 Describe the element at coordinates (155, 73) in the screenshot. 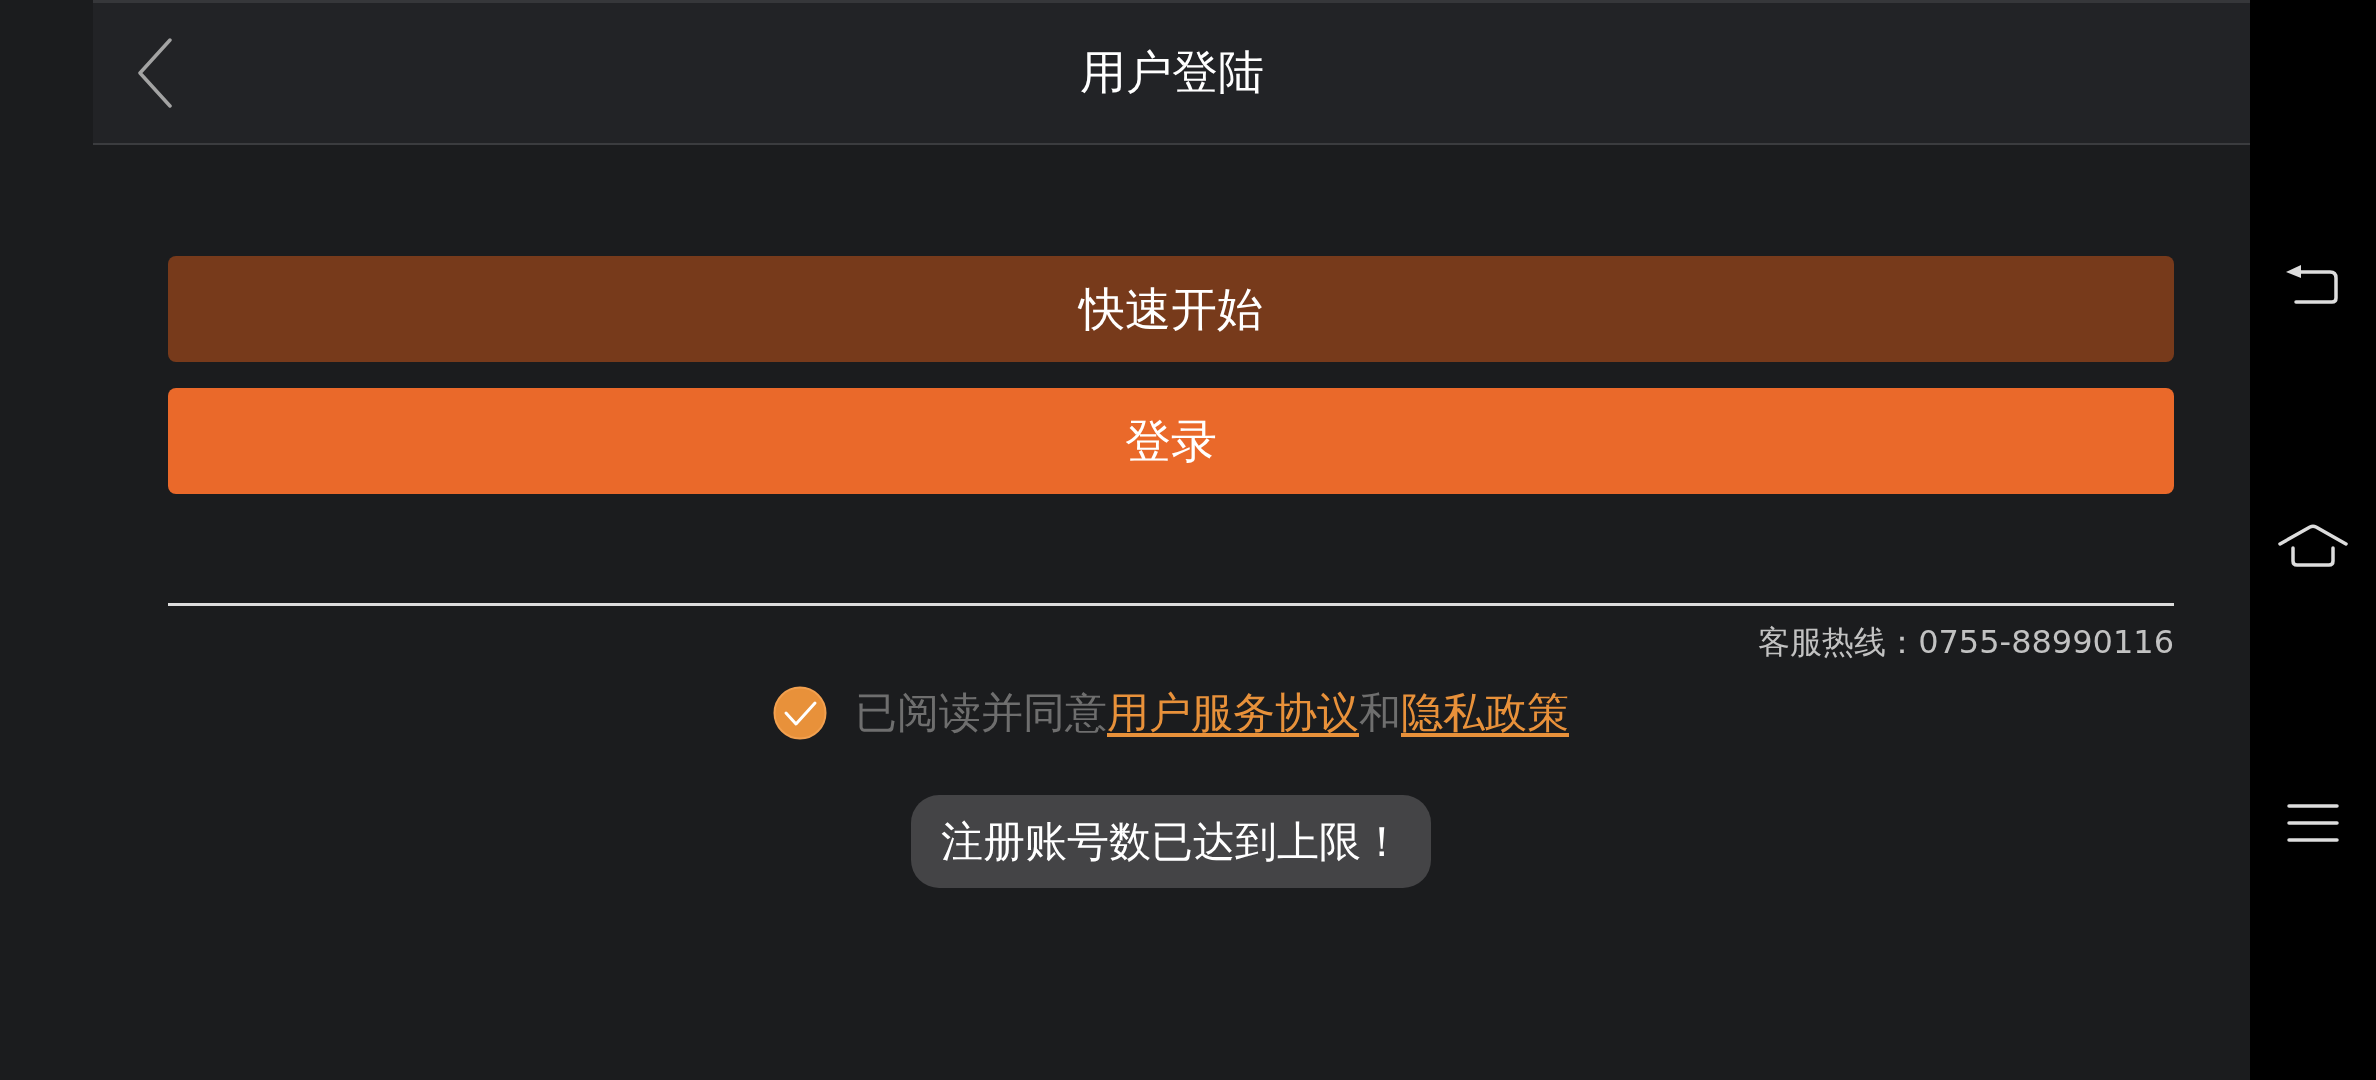

I see `chevron-left-icon` at that location.